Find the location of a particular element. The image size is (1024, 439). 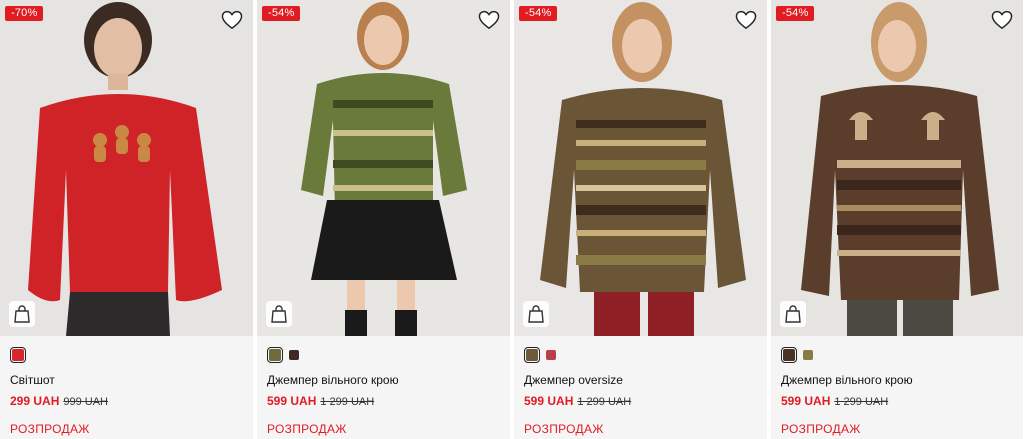

color-swatch-red is located at coordinates (18, 354).